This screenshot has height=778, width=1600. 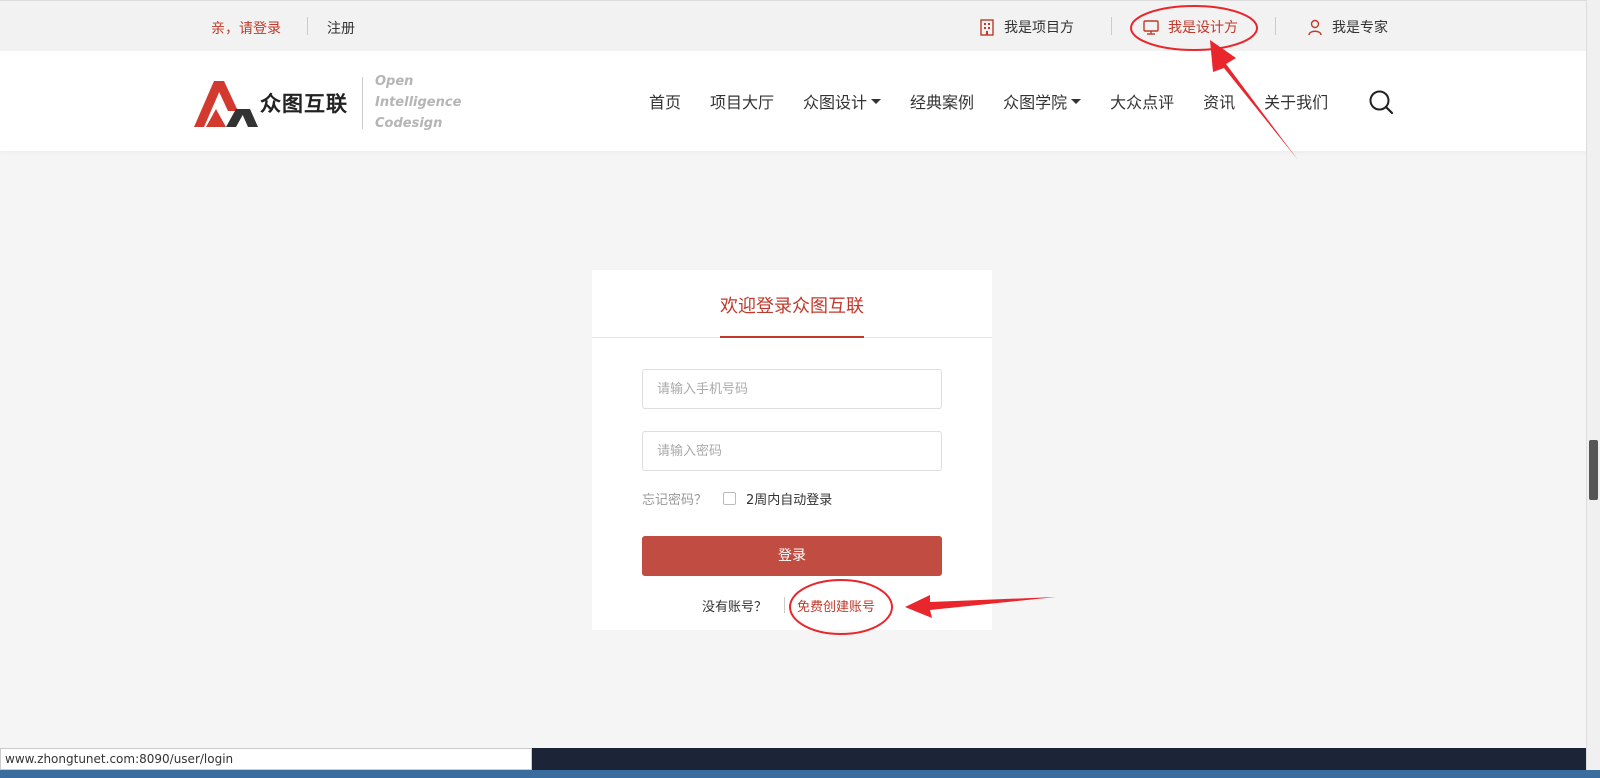 I want to click on nav-cases: 经典案例, so click(x=942, y=101).